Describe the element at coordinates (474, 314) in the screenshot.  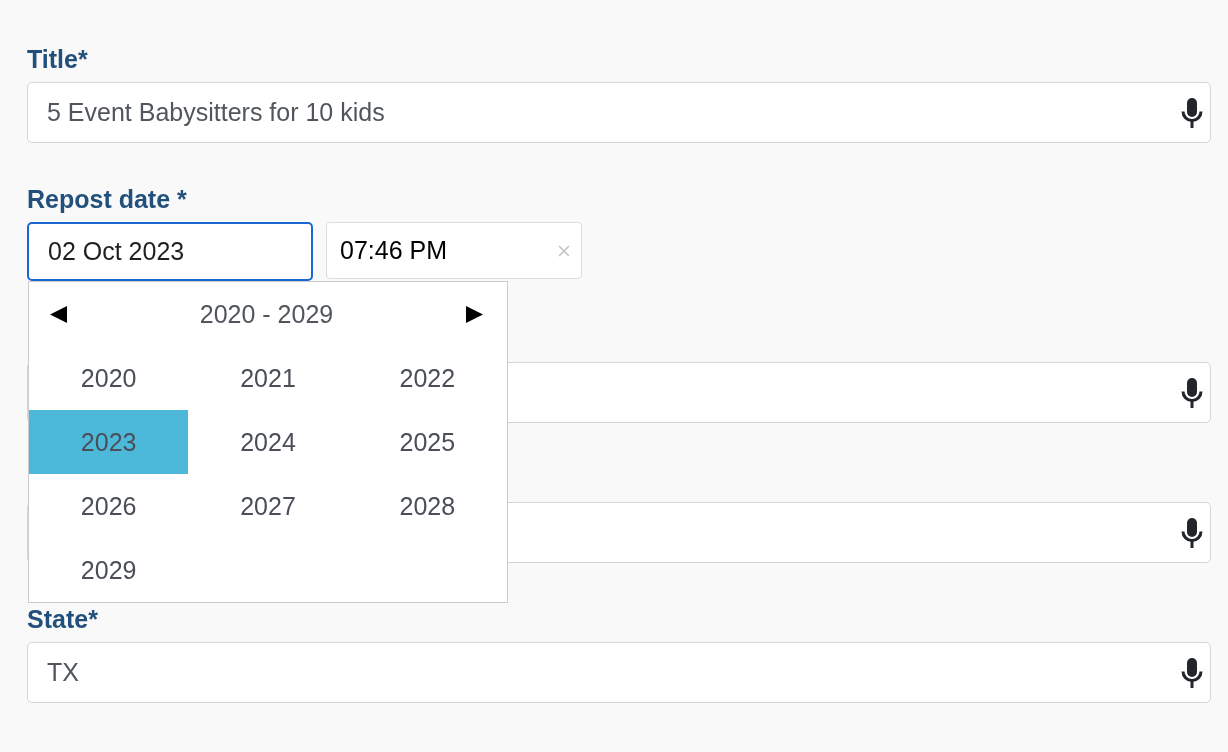
I see `right-triangle-icon` at that location.